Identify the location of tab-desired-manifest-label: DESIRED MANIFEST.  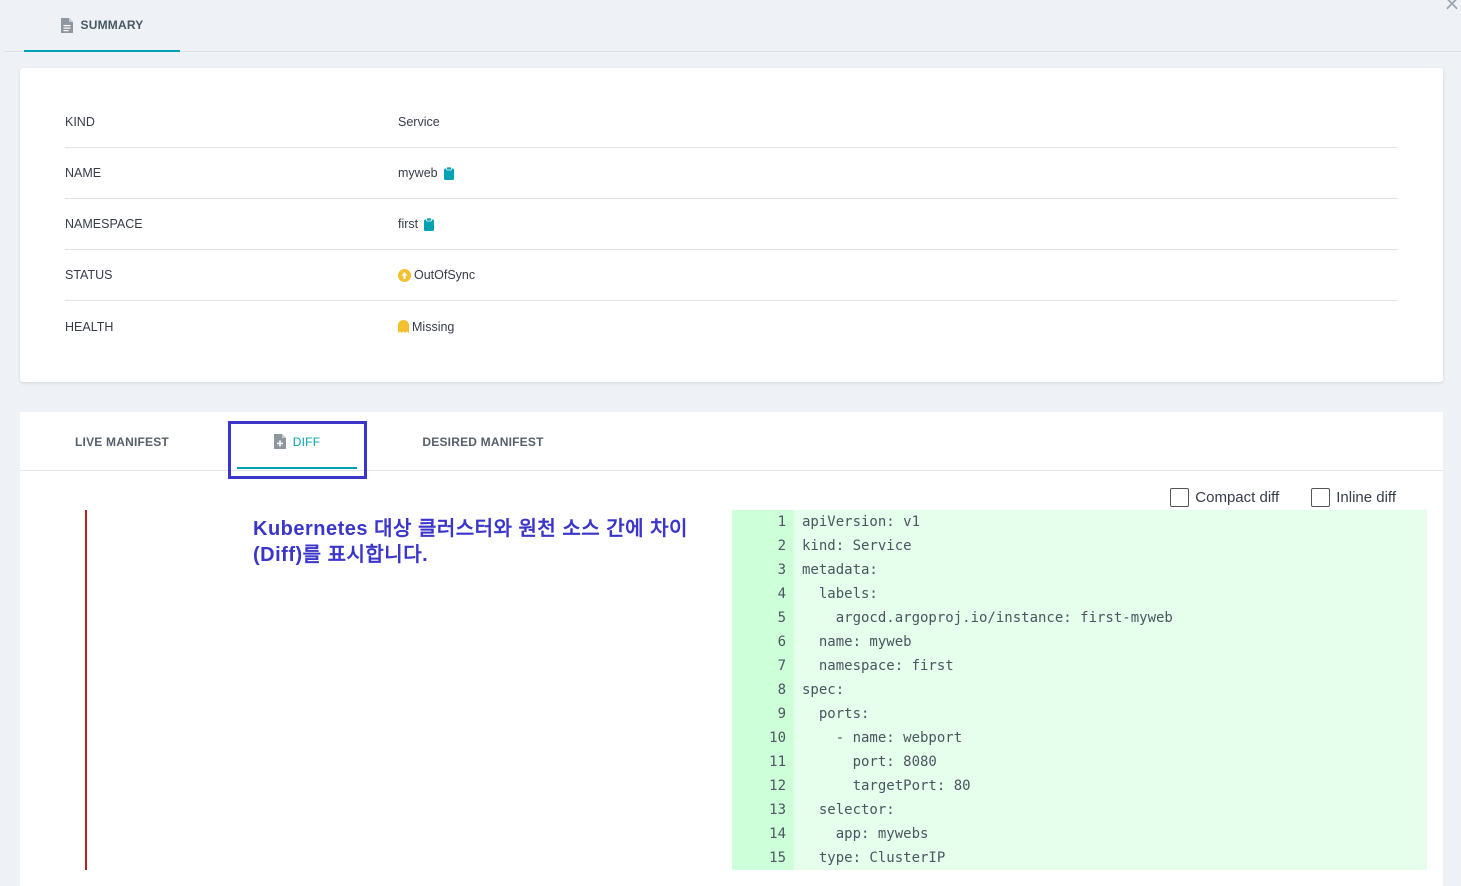
(483, 441).